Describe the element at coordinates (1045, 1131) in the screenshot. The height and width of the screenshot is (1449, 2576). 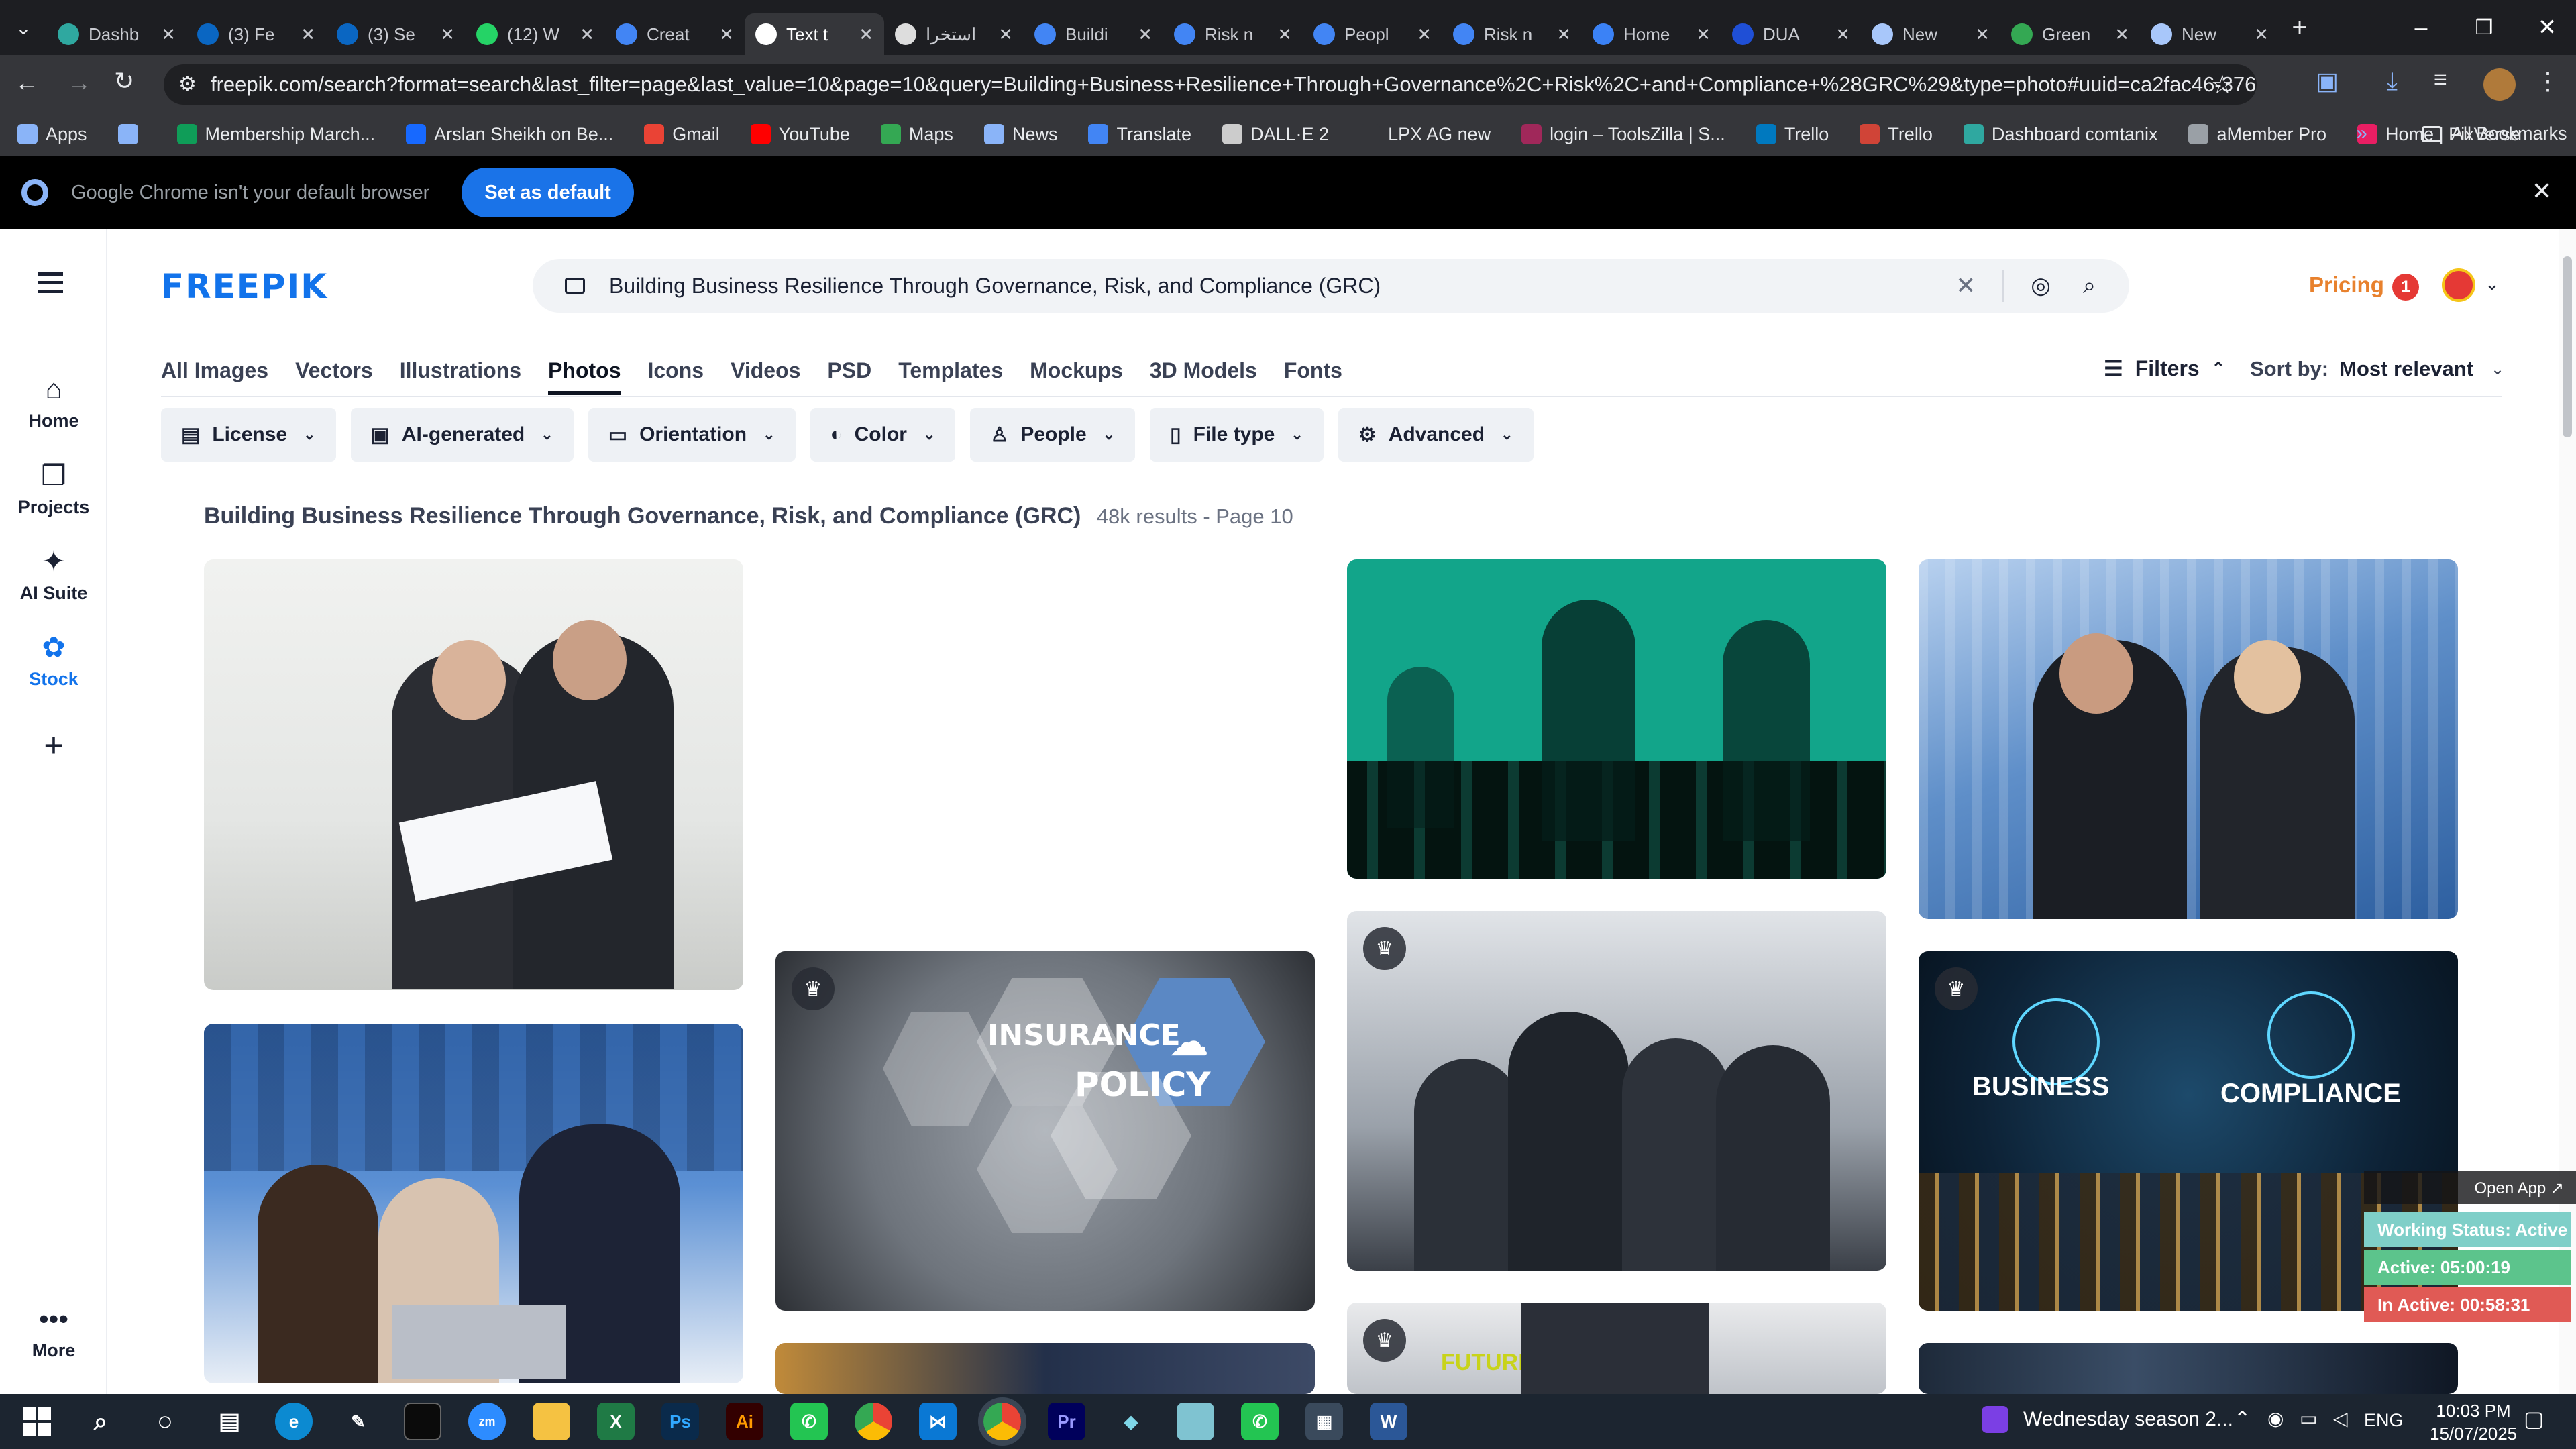
I see `photo-card-insurance-policy: ♛ INSURANCE POLICY ☁` at that location.